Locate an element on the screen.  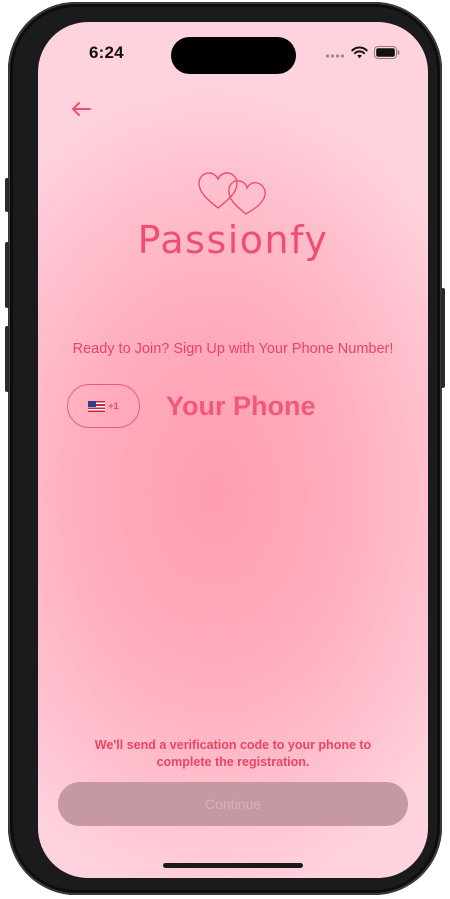
back-button is located at coordinates (81, 111).